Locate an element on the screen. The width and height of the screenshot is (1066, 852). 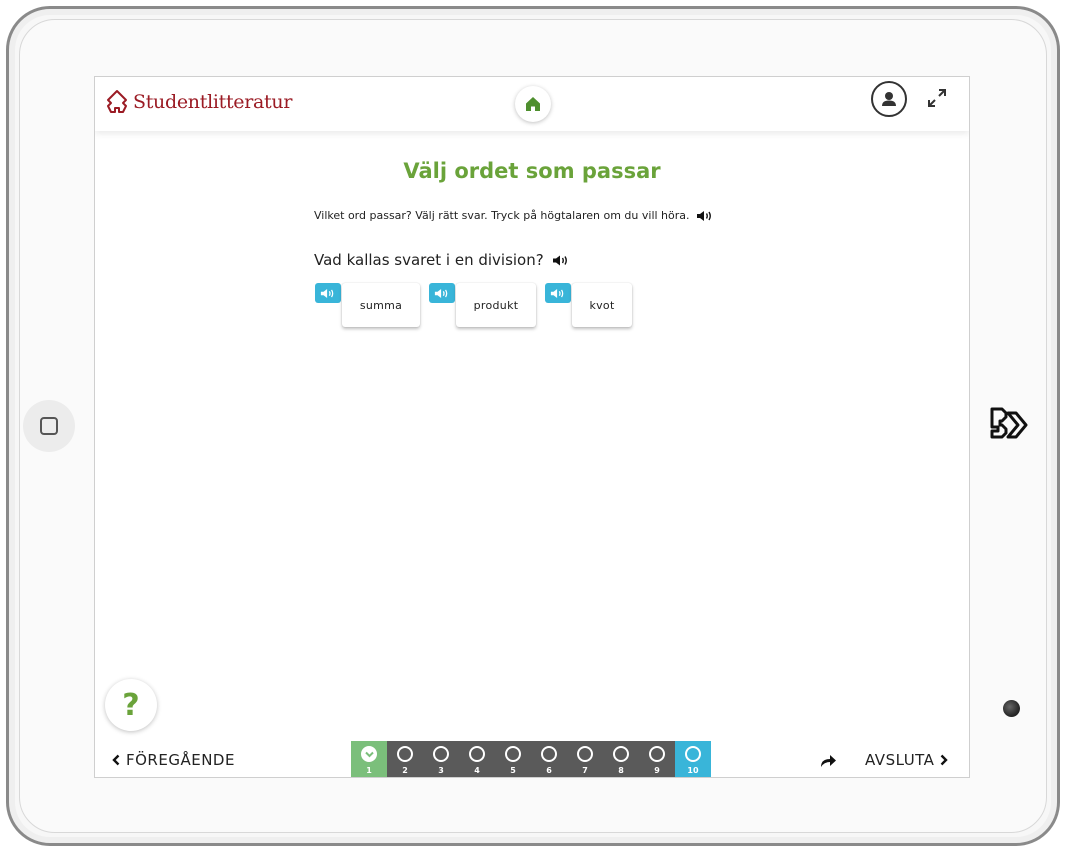
answer-option: kvot is located at coordinates (590, 305).